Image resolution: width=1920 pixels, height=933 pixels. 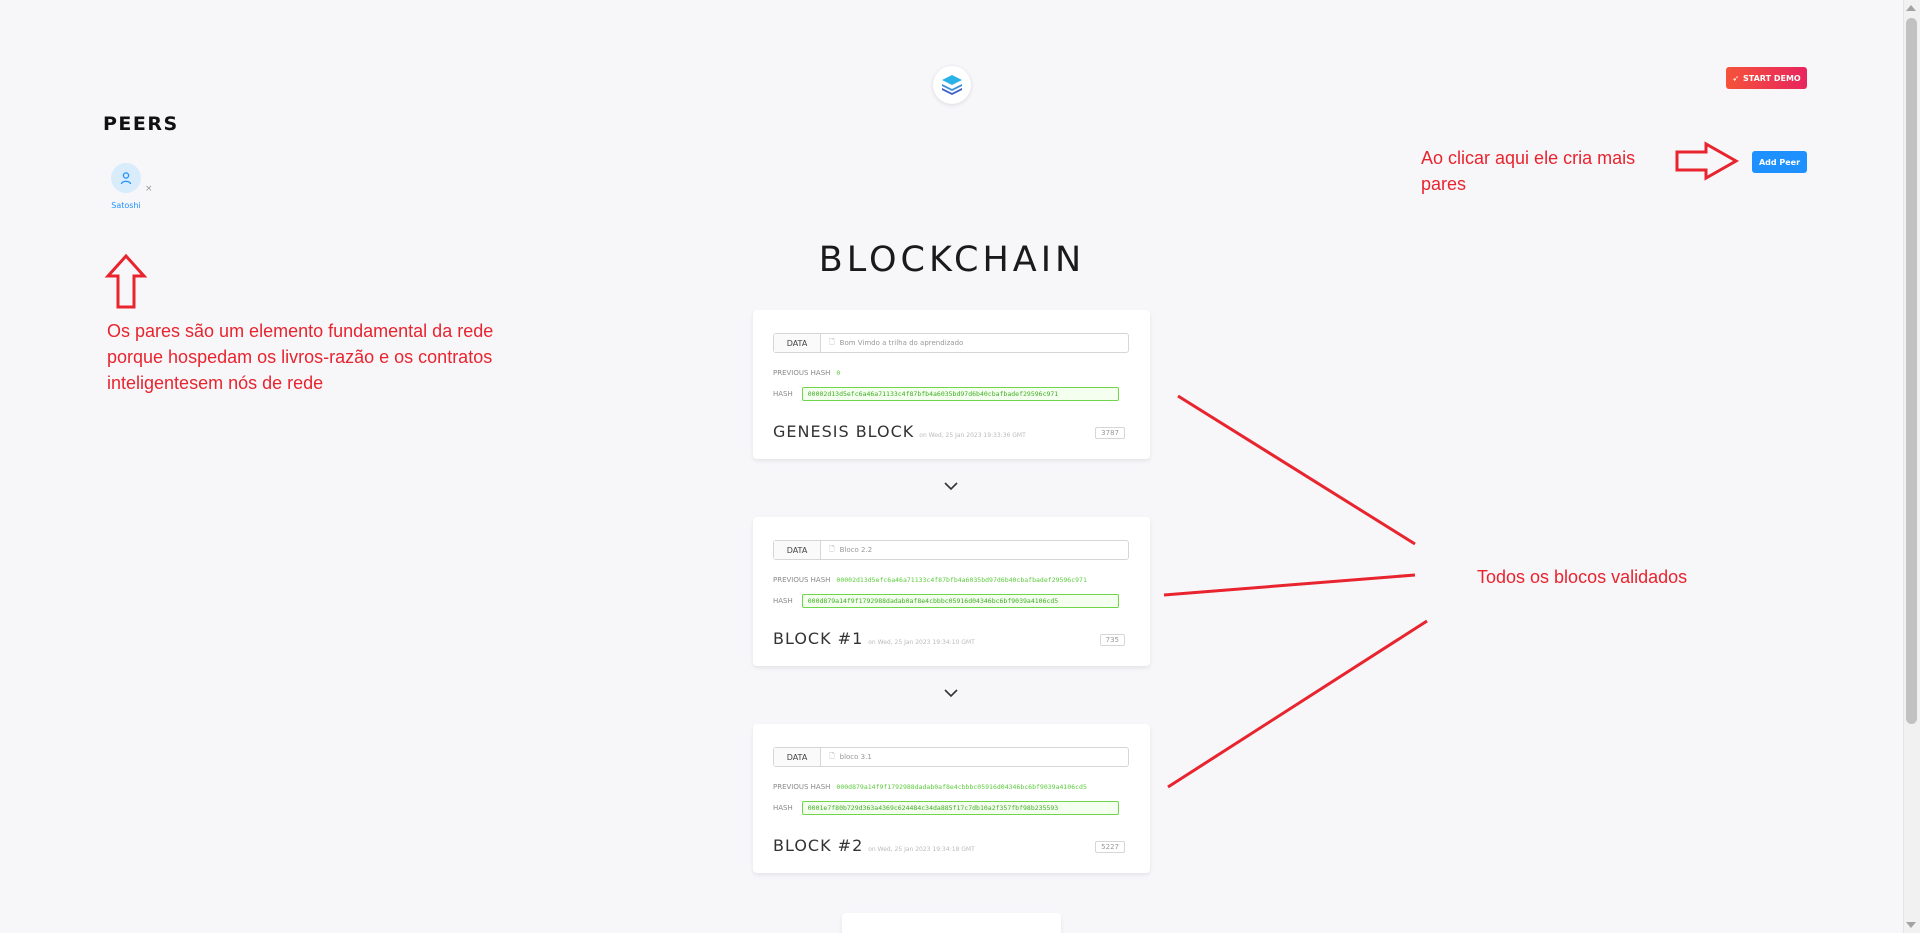 What do you see at coordinates (1110, 433) in the screenshot?
I see `nonce-badge: 3787` at bounding box center [1110, 433].